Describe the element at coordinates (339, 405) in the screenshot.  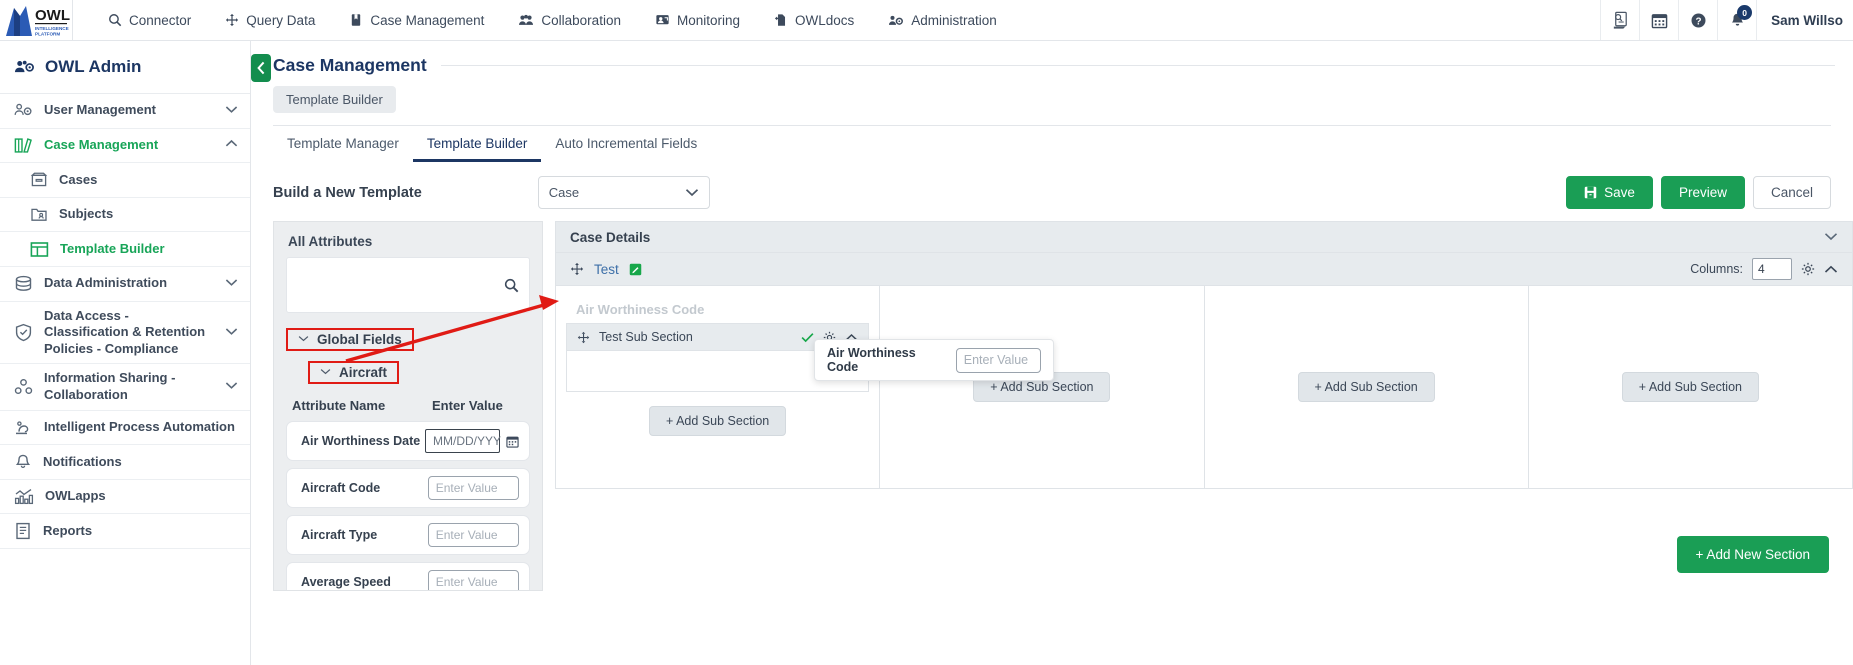
I see `column-header-attribute-name: Attribute Name` at that location.